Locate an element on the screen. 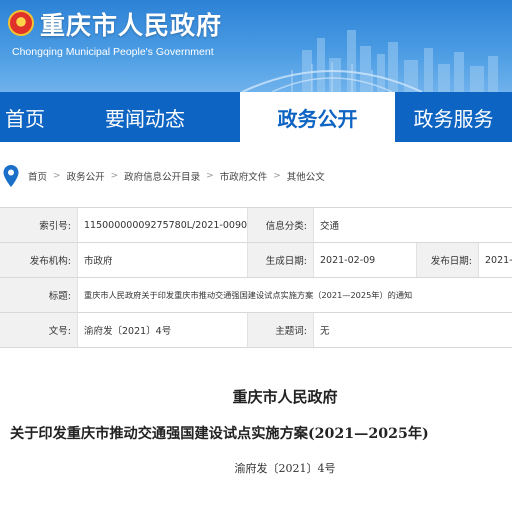 This screenshot has width=512, height=510. published-date-value: 2021-0 is located at coordinates (498, 260).